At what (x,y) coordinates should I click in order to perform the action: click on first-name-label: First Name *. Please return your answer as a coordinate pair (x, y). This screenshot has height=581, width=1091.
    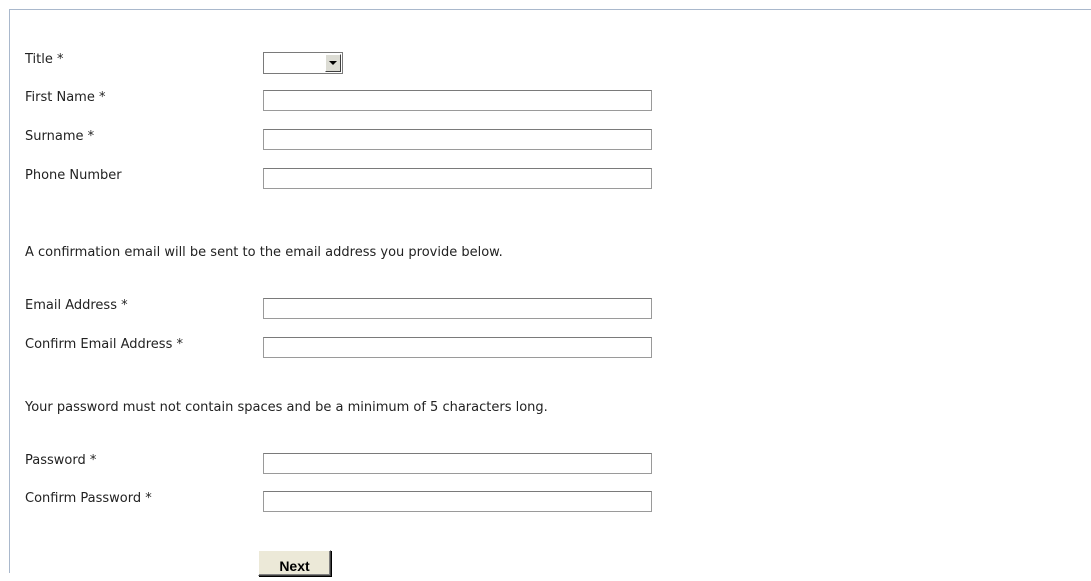
    Looking at the image, I should click on (65, 97).